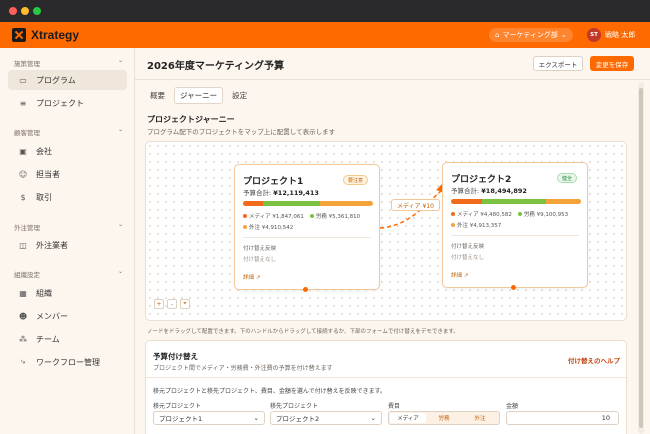  I want to click on budget-bar, so click(516, 201).